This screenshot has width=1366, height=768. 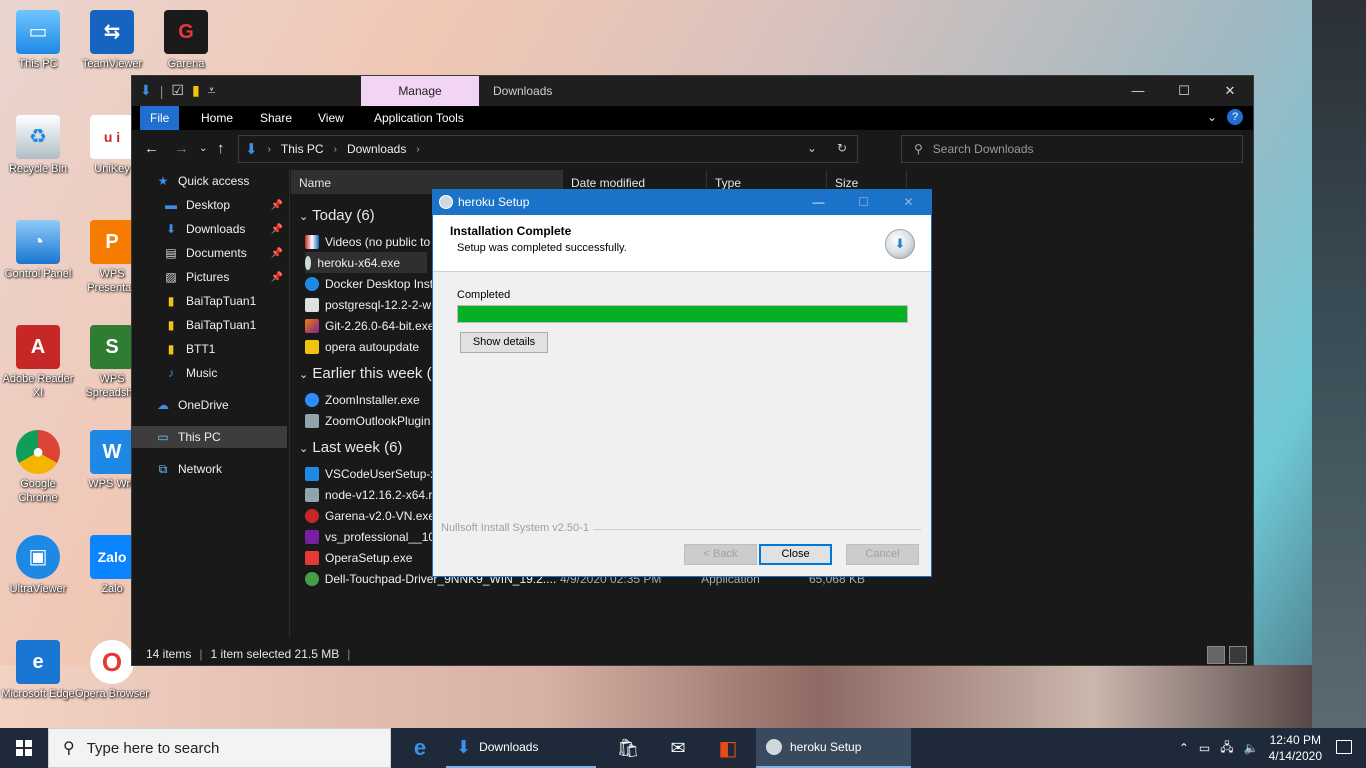 What do you see at coordinates (209, 205) in the screenshot?
I see `nav-desktop: ▬ Desktop 📌` at bounding box center [209, 205].